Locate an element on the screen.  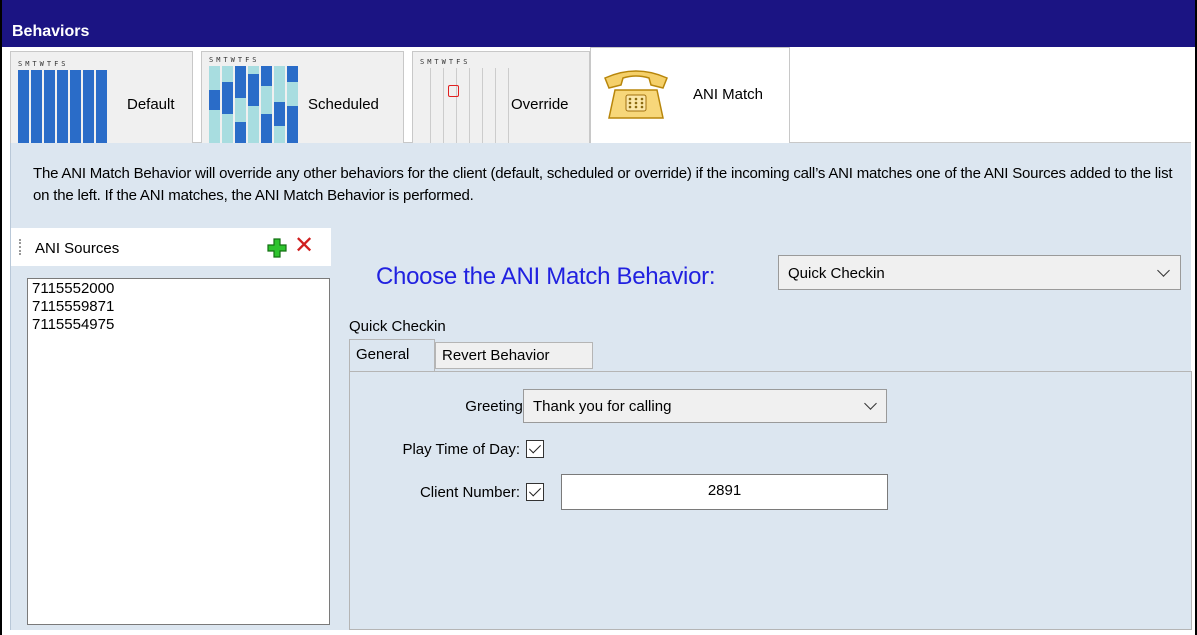
ani-sources-title: ANI Sources is located at coordinates (77, 248).